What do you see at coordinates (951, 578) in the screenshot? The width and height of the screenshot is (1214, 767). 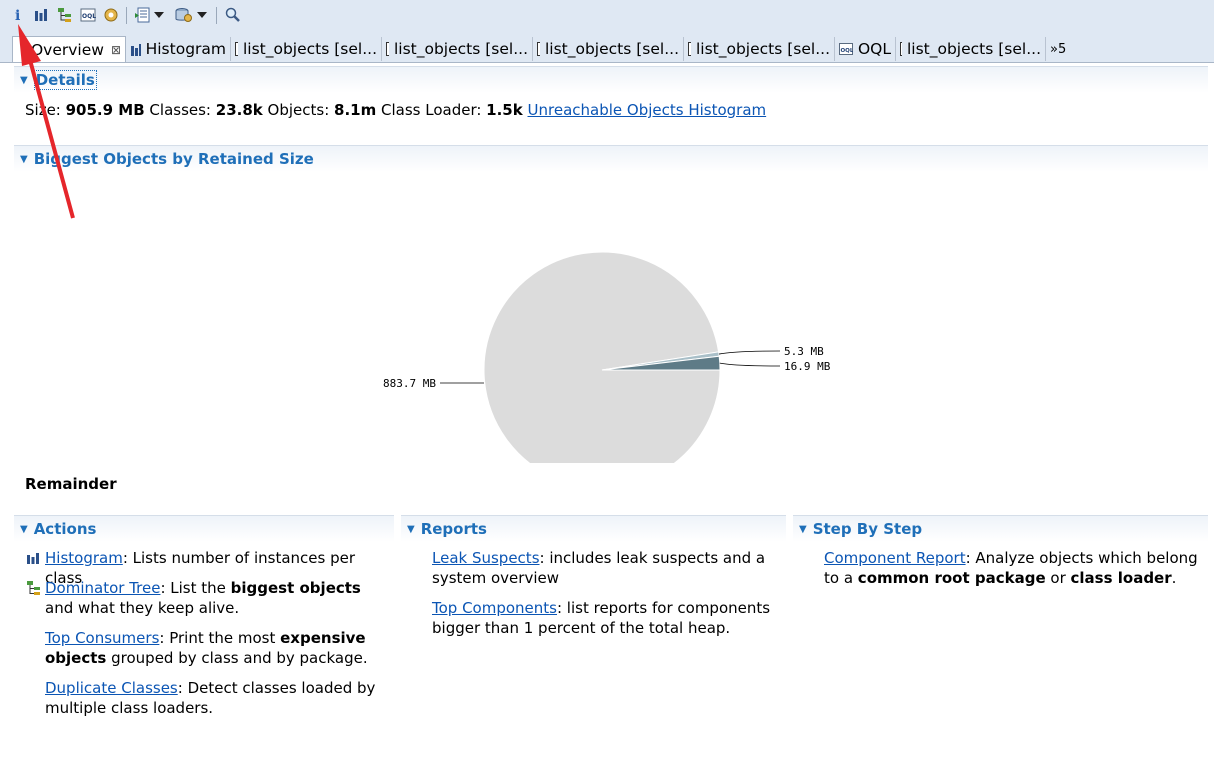 I see `common-root-package-emphasis: common root package` at bounding box center [951, 578].